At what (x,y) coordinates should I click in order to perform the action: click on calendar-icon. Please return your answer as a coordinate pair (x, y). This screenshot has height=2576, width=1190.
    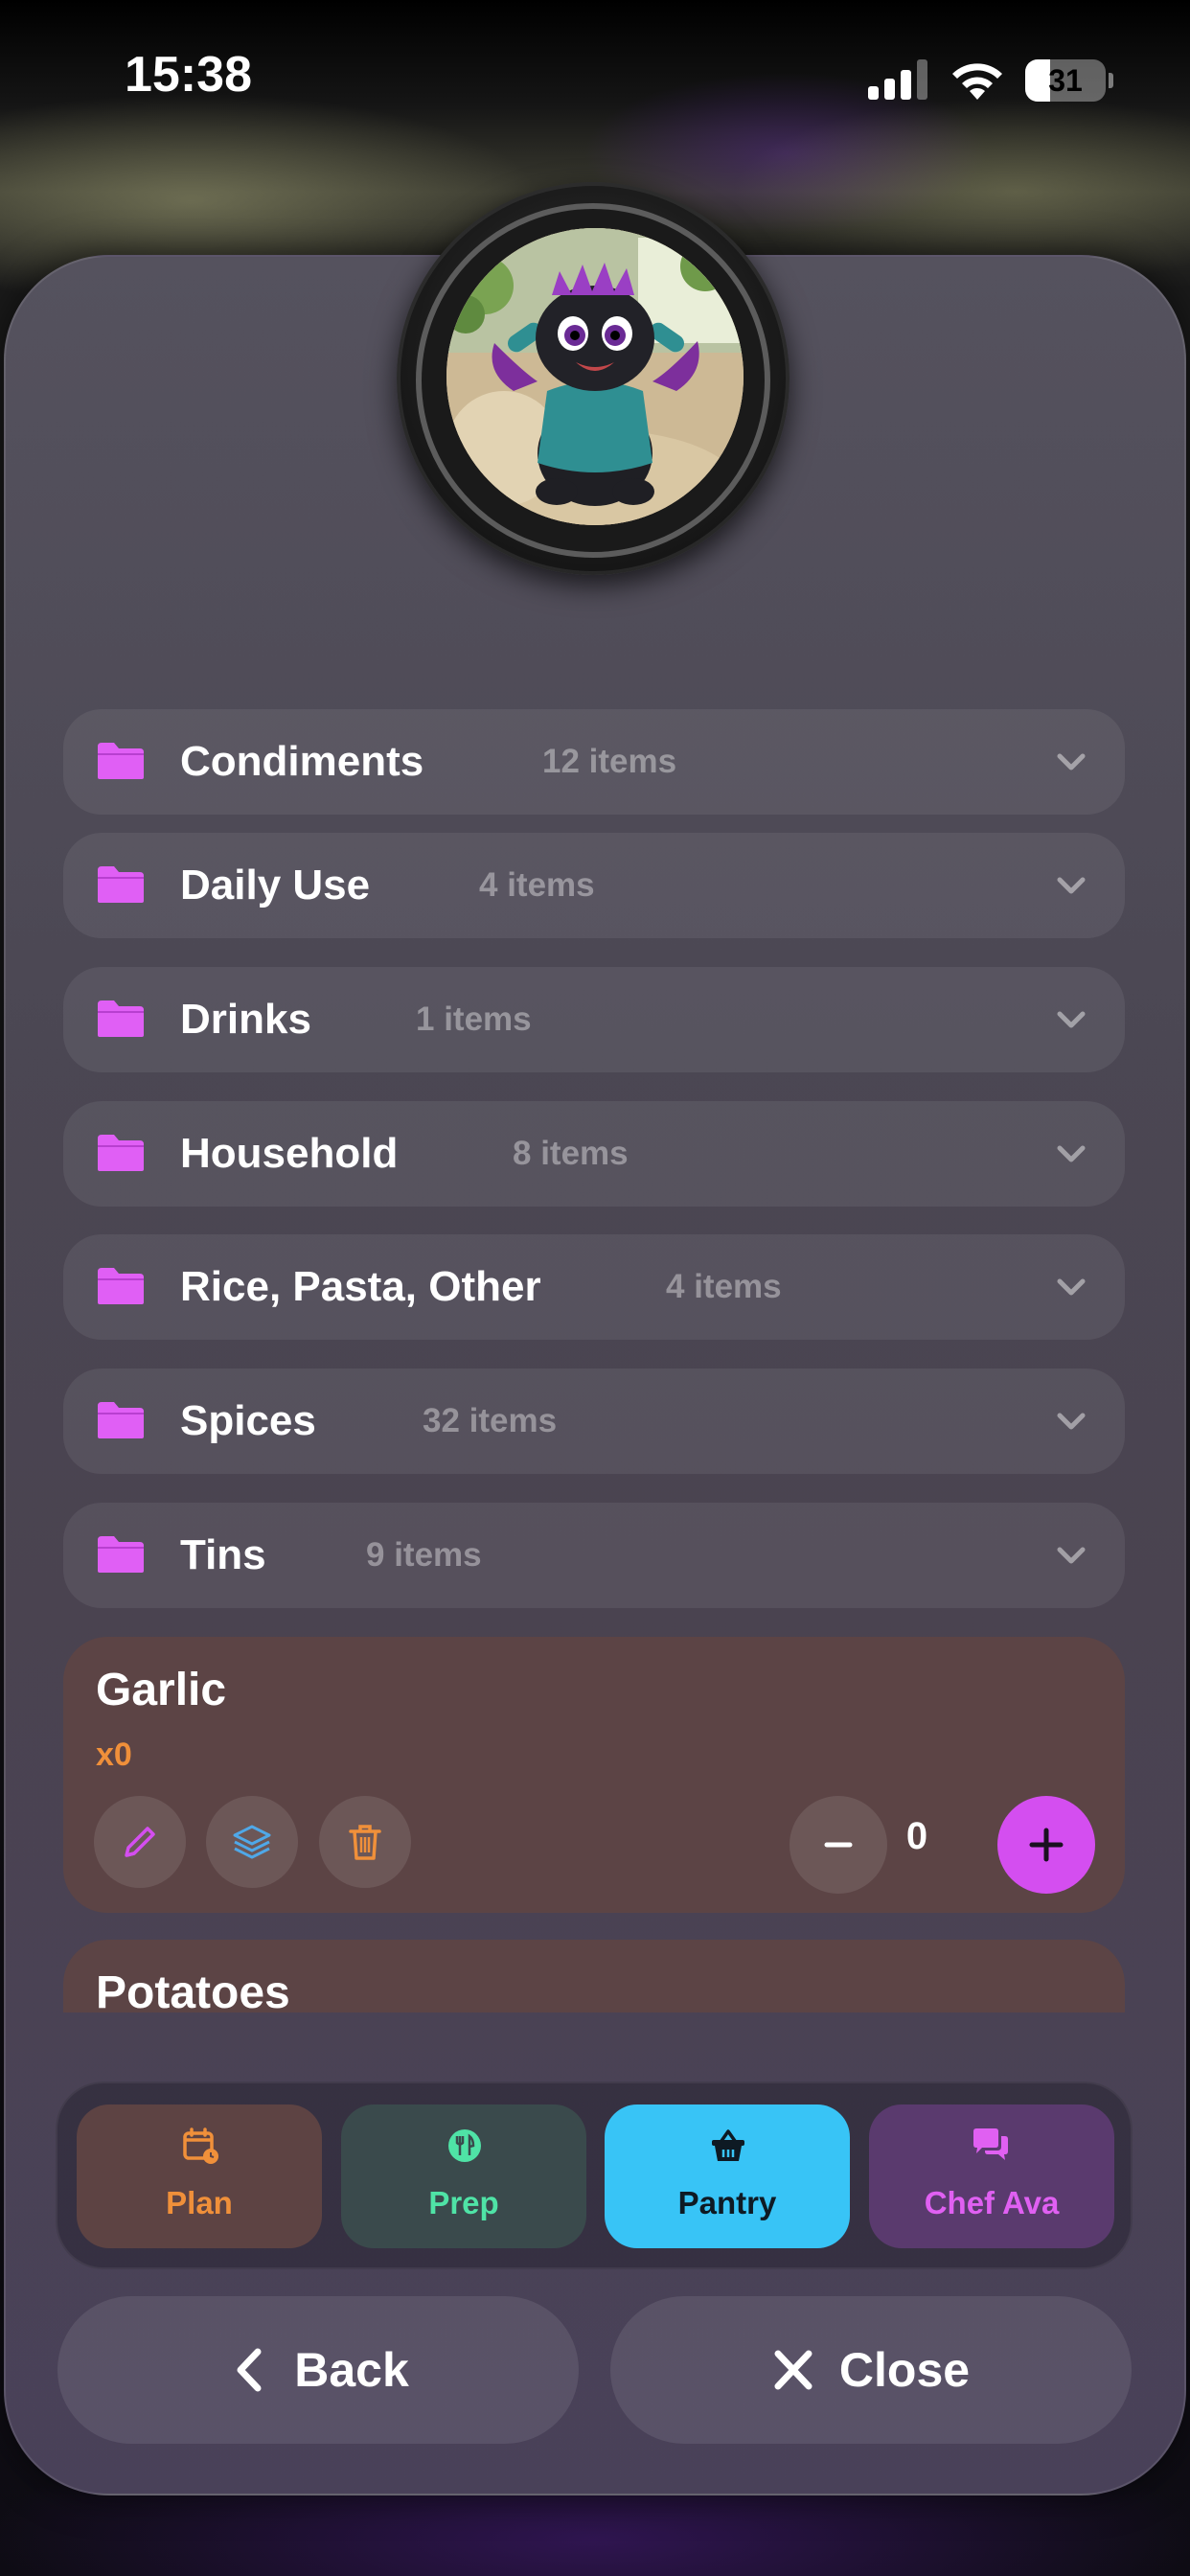
    Looking at the image, I should click on (201, 2146).